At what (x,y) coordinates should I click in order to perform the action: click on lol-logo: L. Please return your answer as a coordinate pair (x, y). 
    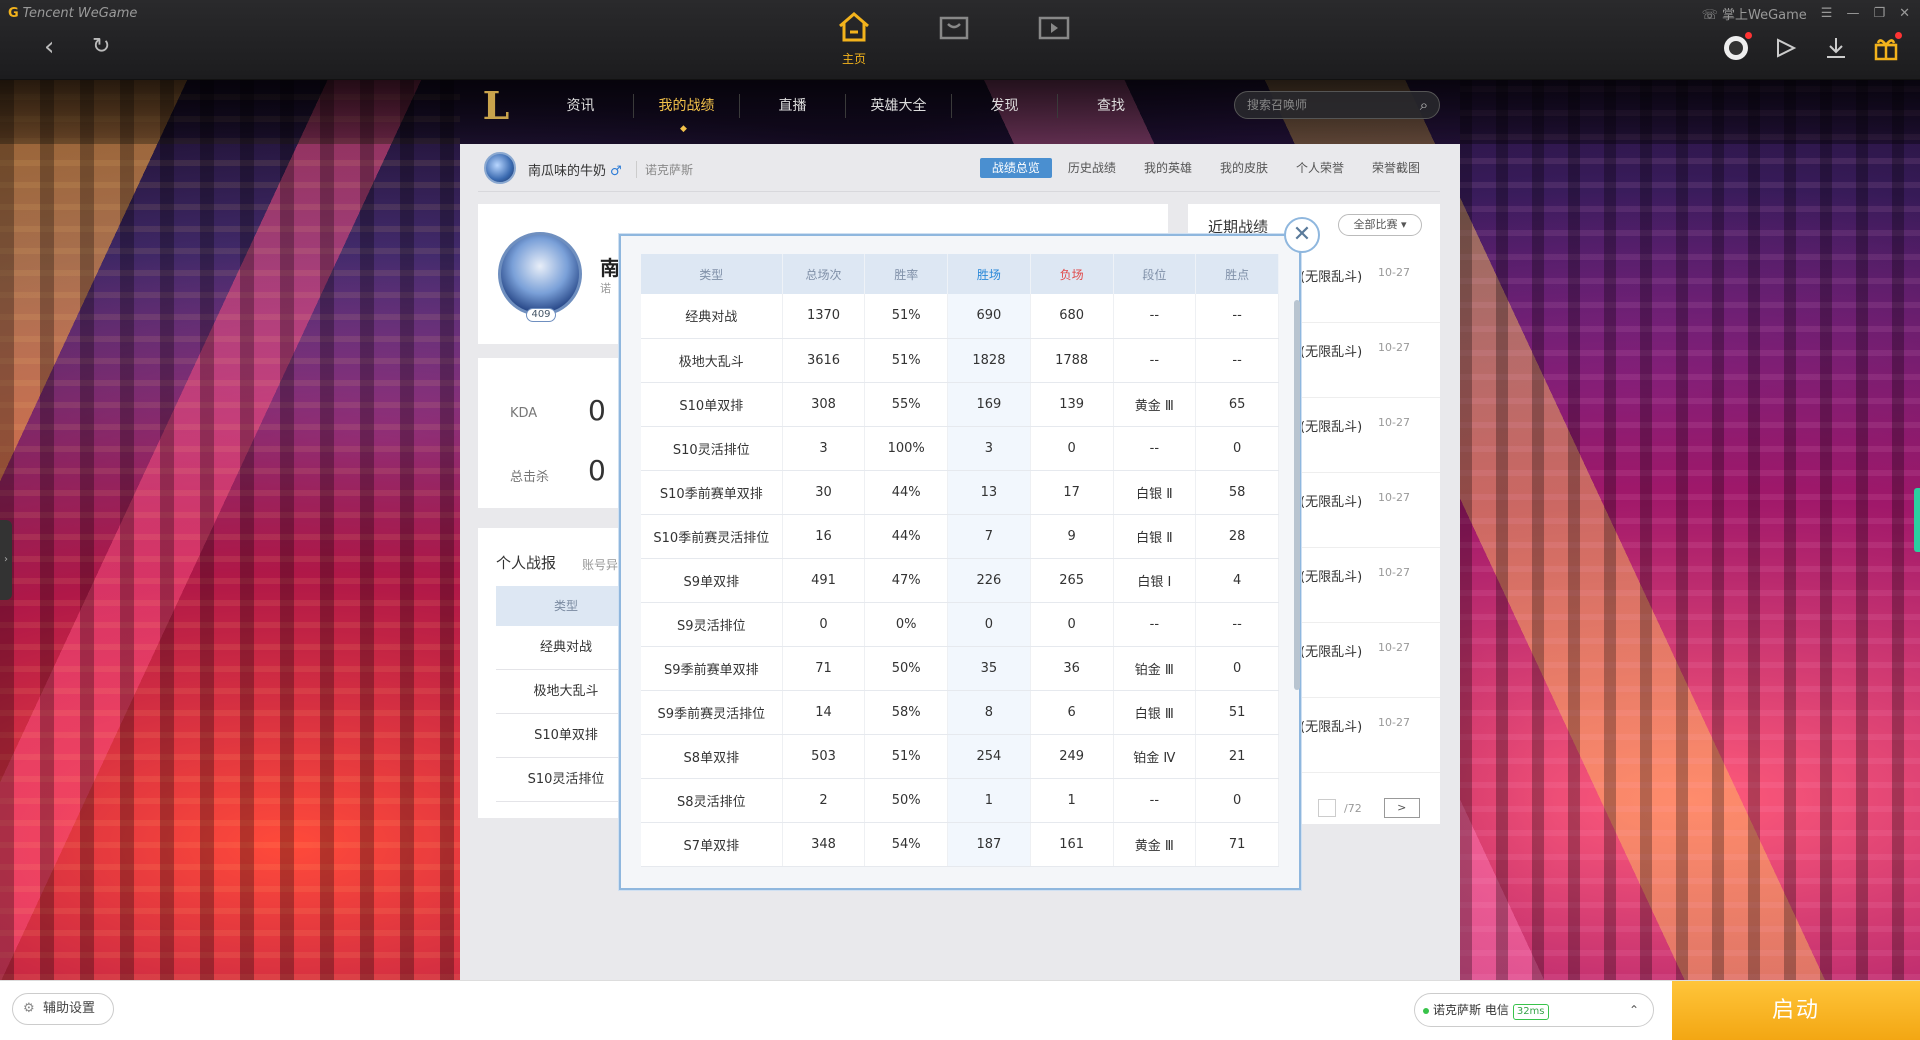
    Looking at the image, I should click on (496, 106).